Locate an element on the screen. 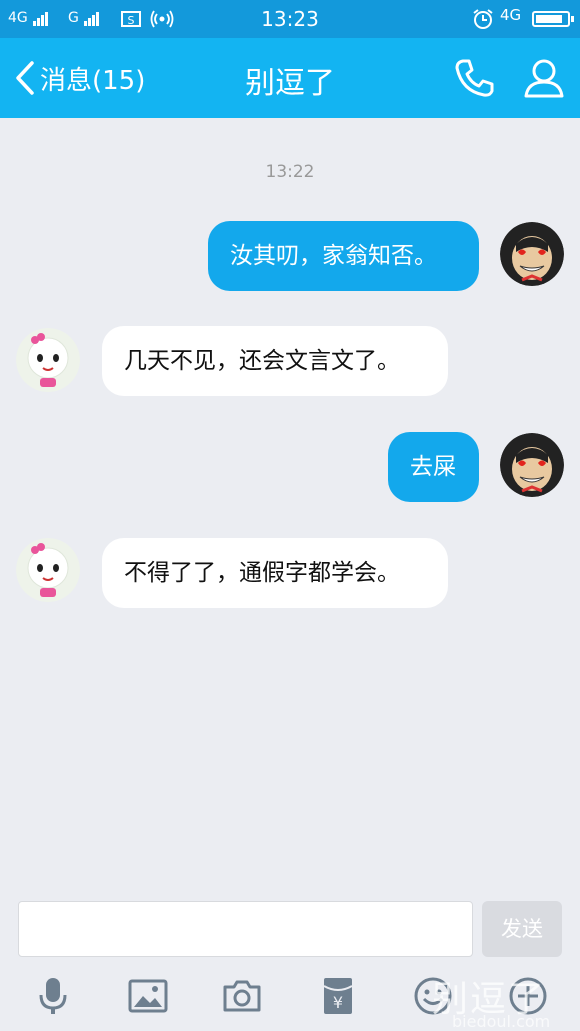  watermark-url: biedoul.com is located at coordinates (501, 1021).